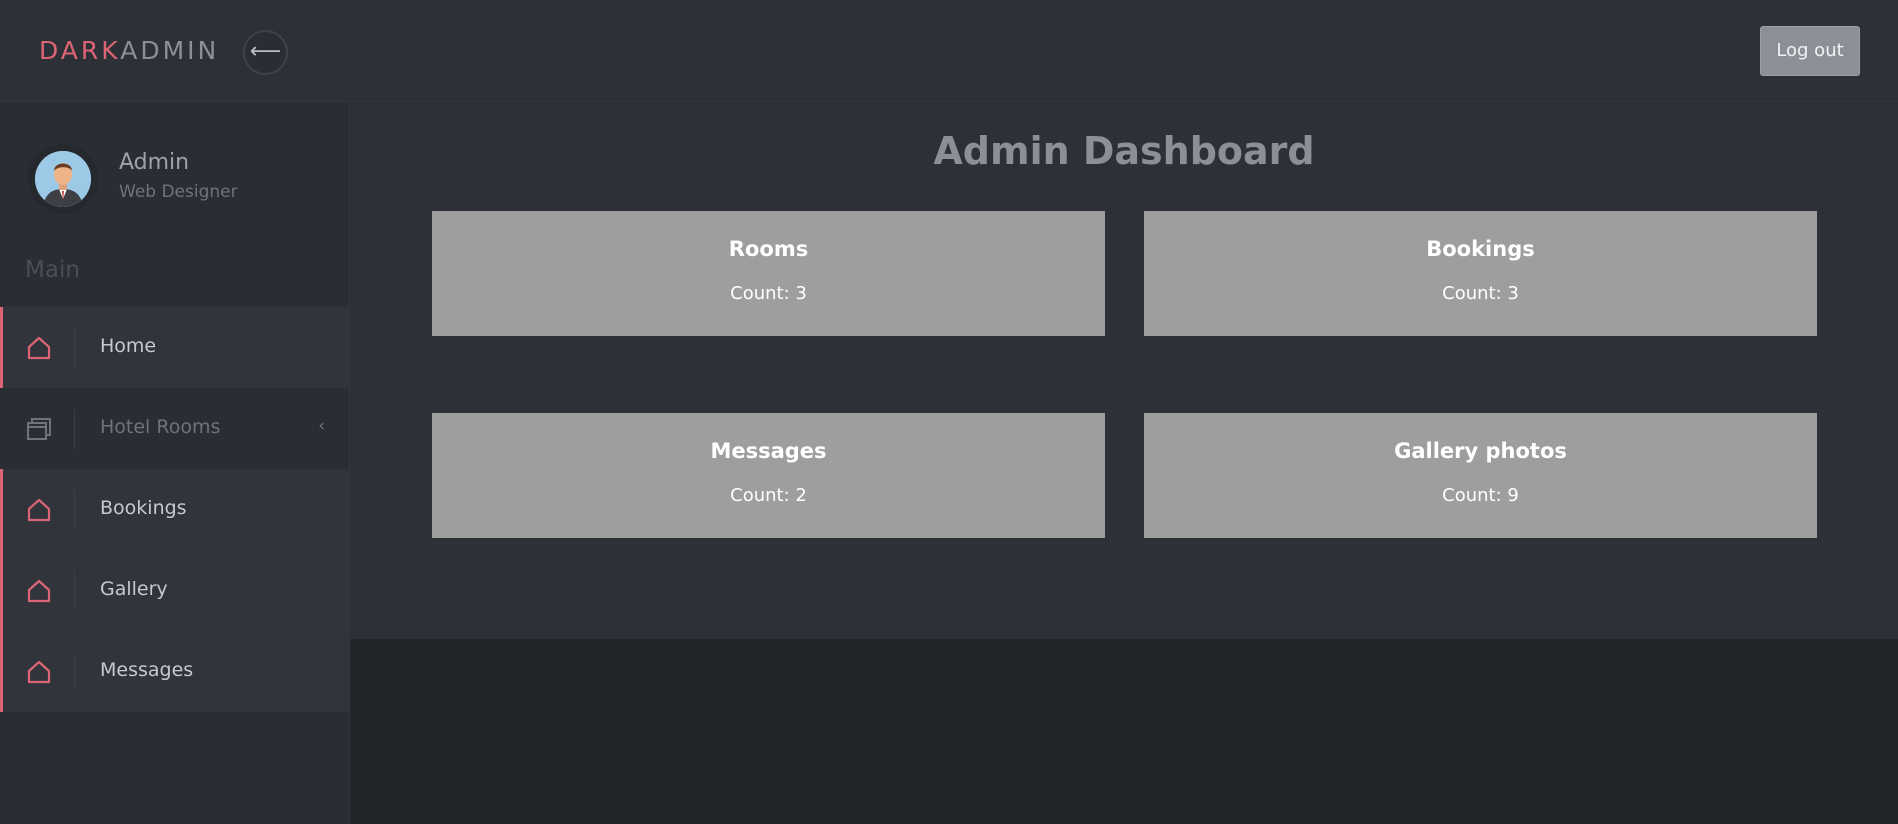  I want to click on page-title: Admin Dashboard, so click(1124, 151).